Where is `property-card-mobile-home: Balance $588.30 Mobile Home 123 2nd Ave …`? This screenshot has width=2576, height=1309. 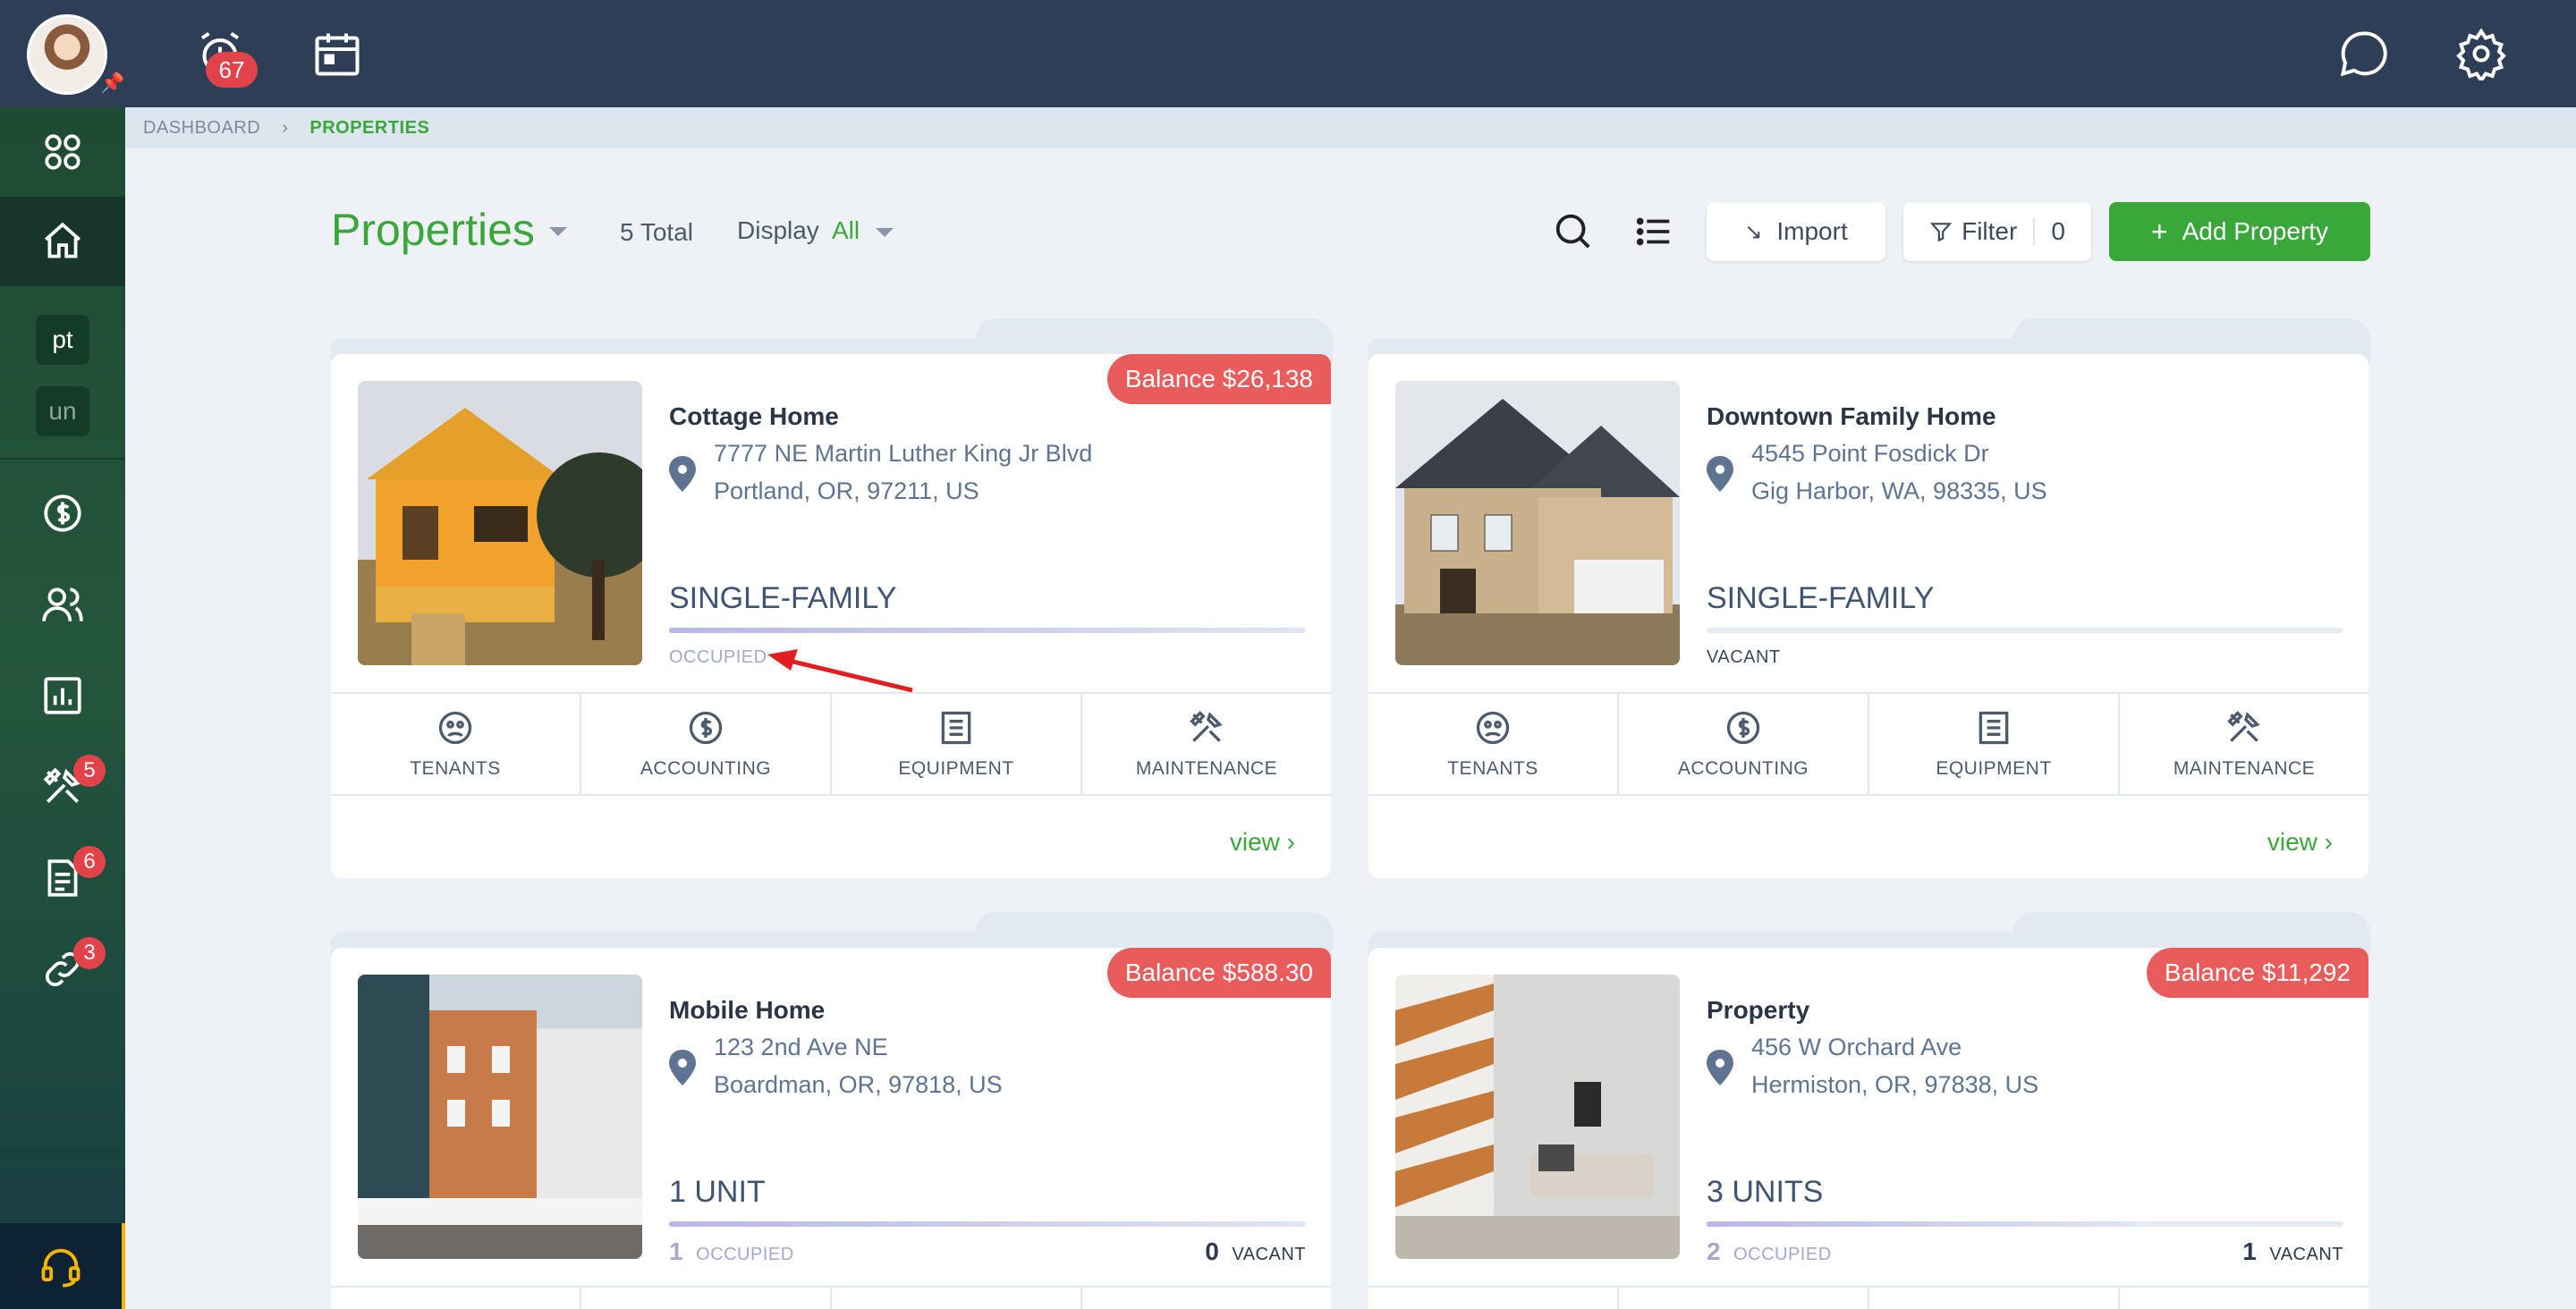
property-card-mobile-home: Balance $588.30 Mobile Home 123 2nd Ave … is located at coordinates (831, 1128).